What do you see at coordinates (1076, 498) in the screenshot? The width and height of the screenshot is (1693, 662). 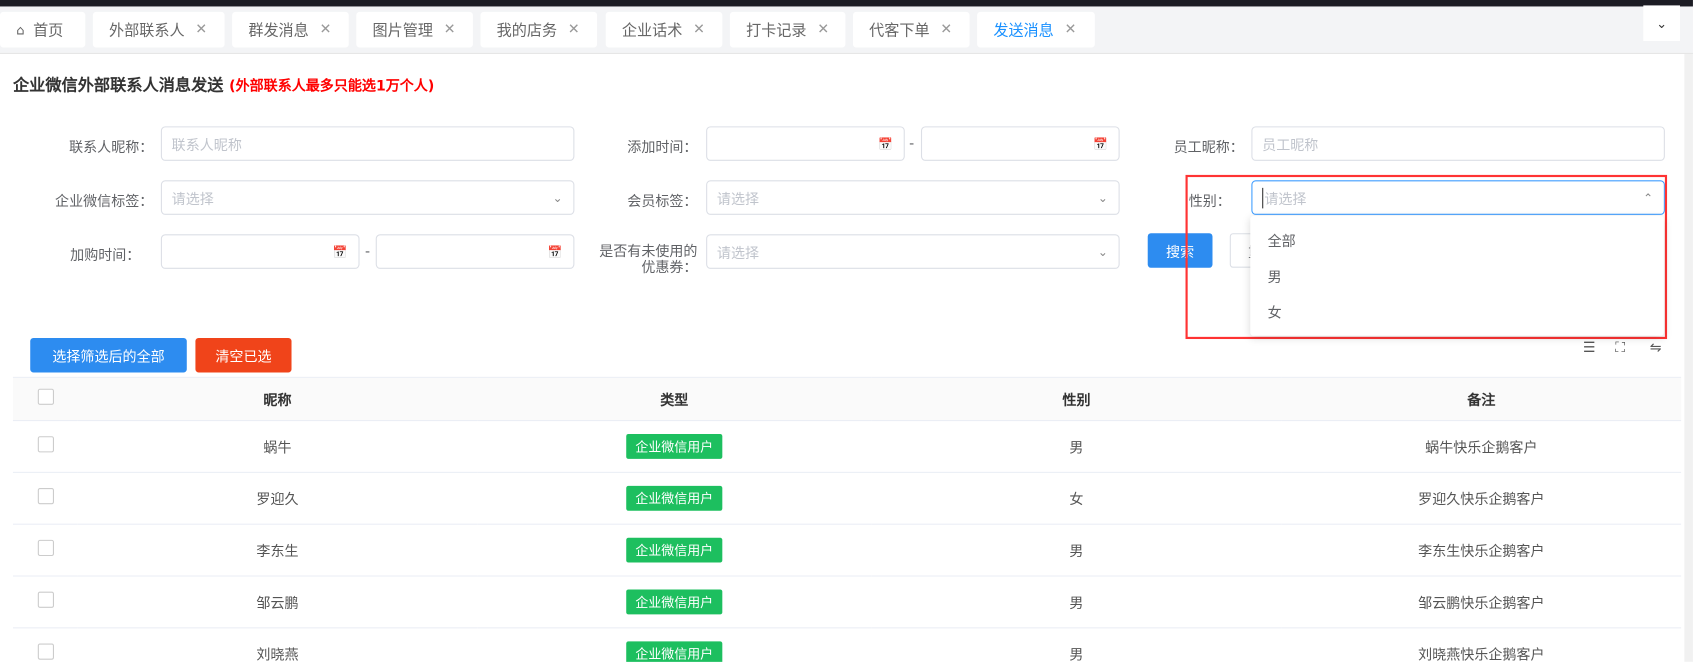 I see `cell-gender: 女` at bounding box center [1076, 498].